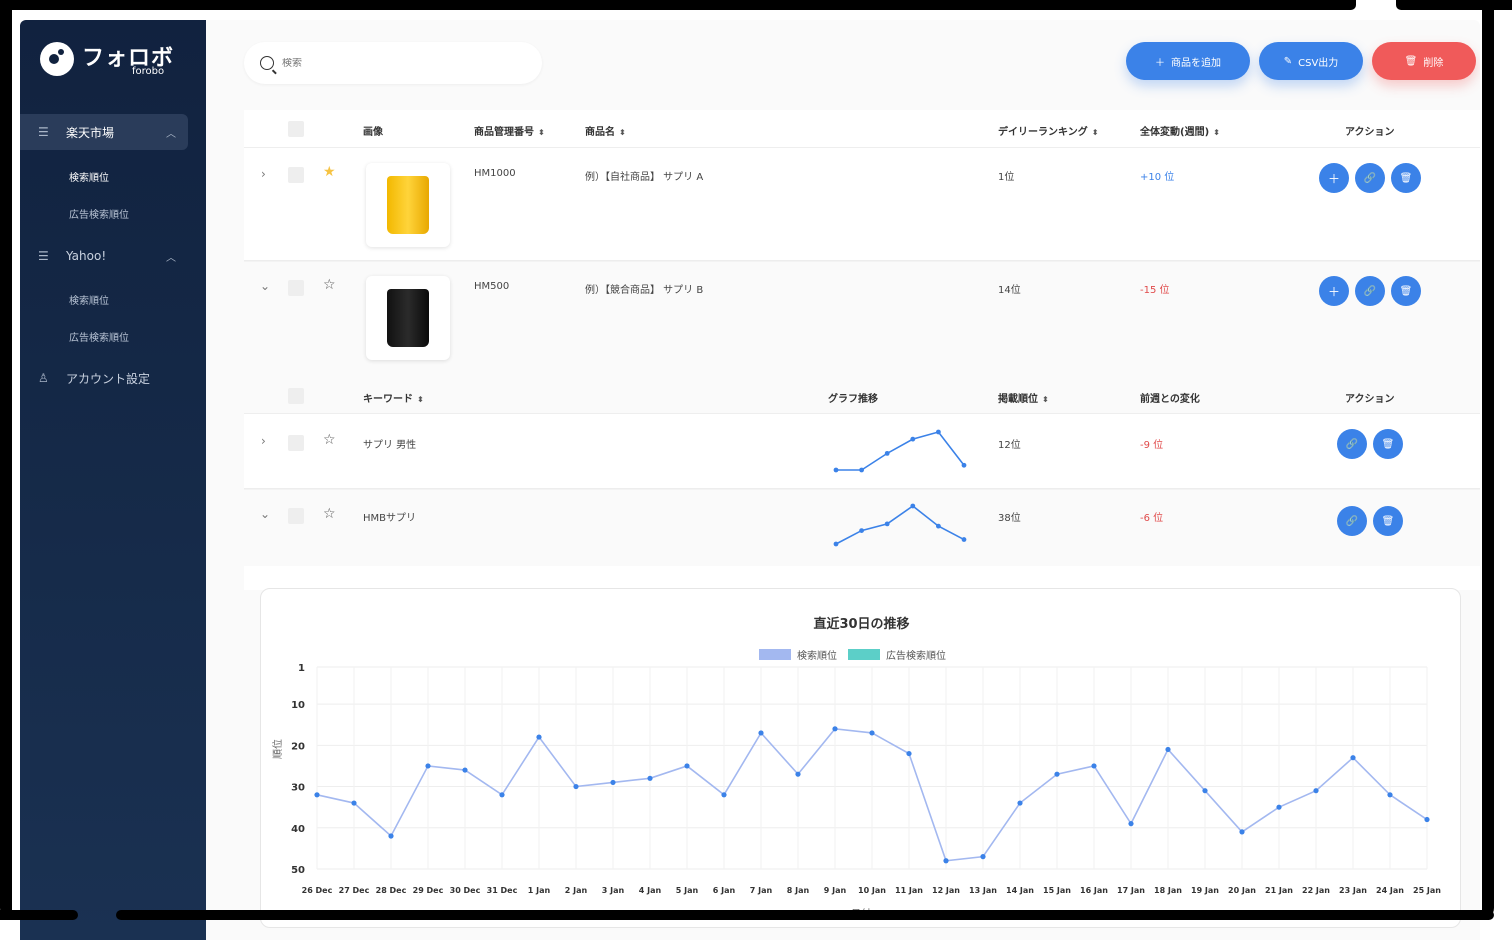 This screenshot has width=1512, height=940. What do you see at coordinates (89, 176) in the screenshot?
I see `sidebar-item-rakuten-search-rank: 検索順位` at bounding box center [89, 176].